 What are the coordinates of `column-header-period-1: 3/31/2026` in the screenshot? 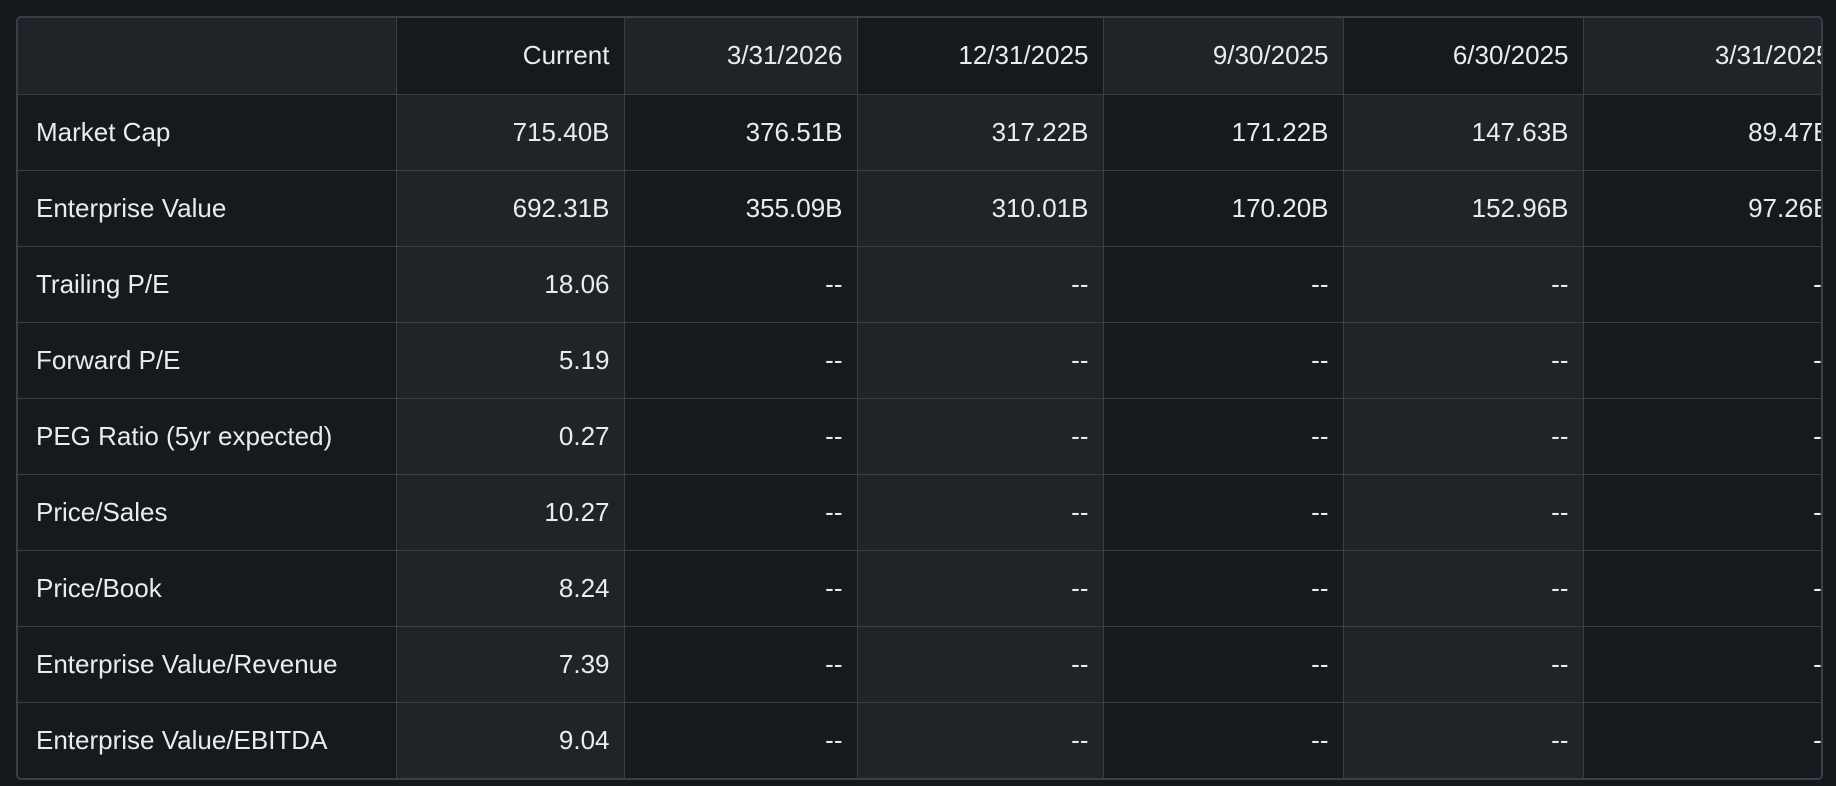 It's located at (741, 56).